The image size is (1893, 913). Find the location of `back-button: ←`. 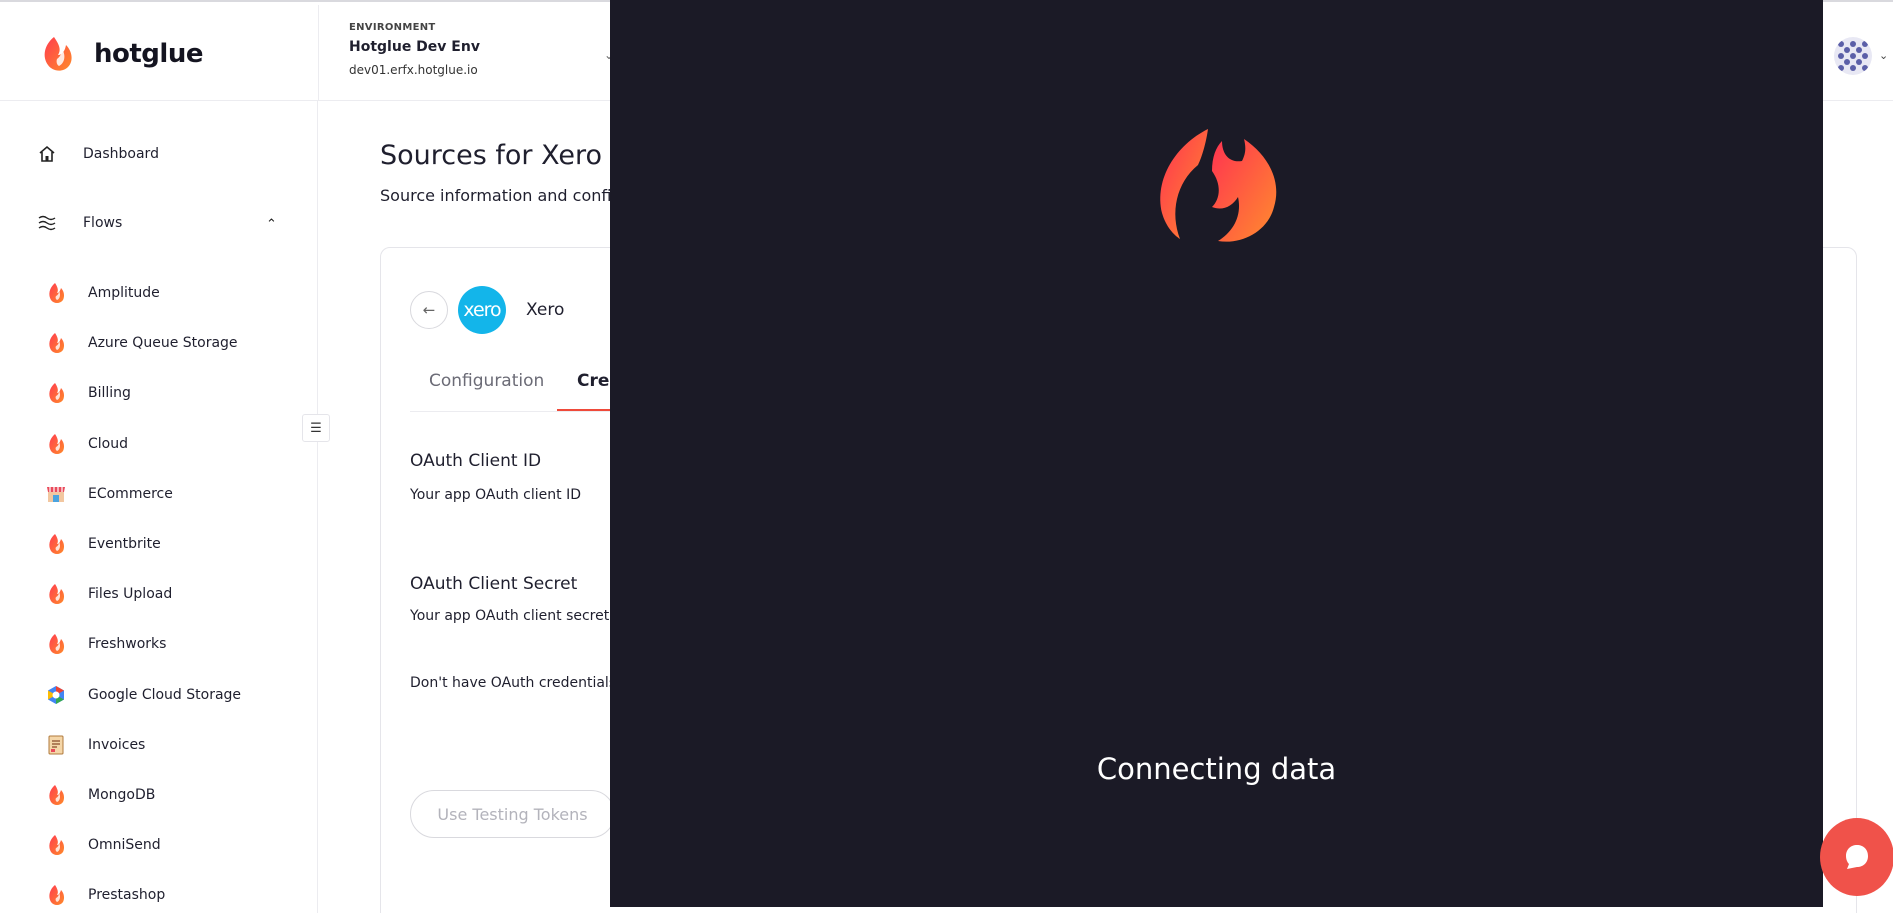

back-button: ← is located at coordinates (429, 310).